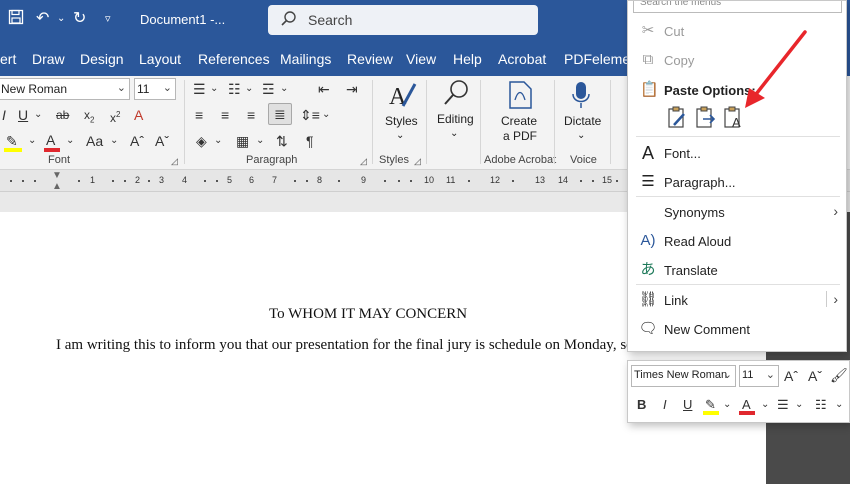 The height and width of the screenshot is (484, 850). What do you see at coordinates (155, 89) in the screenshot?
I see `font-size-combo: 11 ⌄` at bounding box center [155, 89].